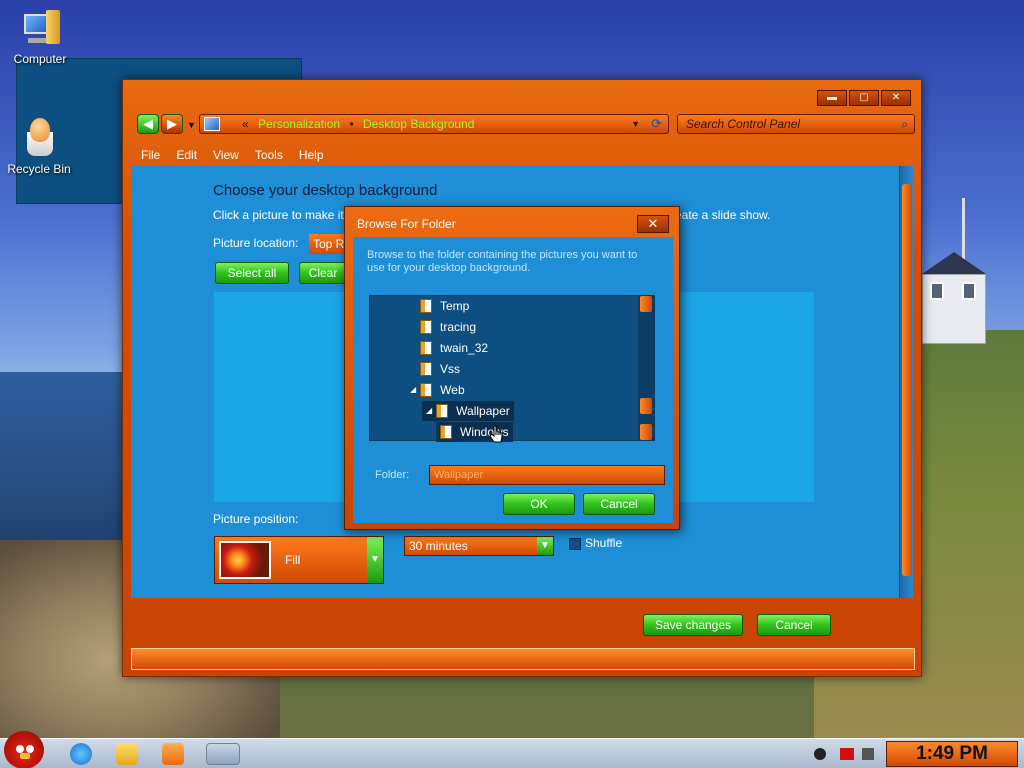 Image resolution: width=1024 pixels, height=768 pixels. What do you see at coordinates (39, 138) in the screenshot?
I see `recycle-bin-icon` at bounding box center [39, 138].